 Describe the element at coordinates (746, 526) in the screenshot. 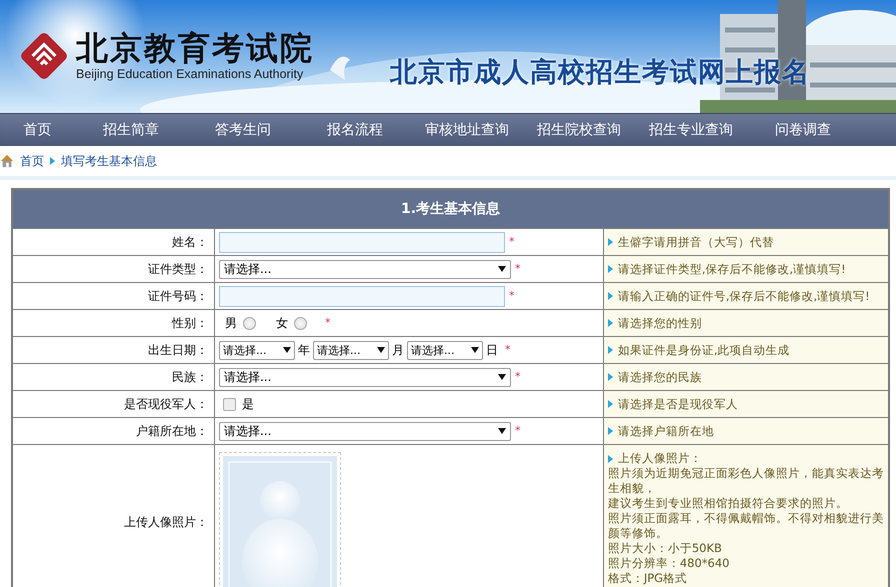

I see `hint-text: 照片须正面露耳，不得佩戴帽饰。不得对相貌进行美颜等修饰。` at that location.